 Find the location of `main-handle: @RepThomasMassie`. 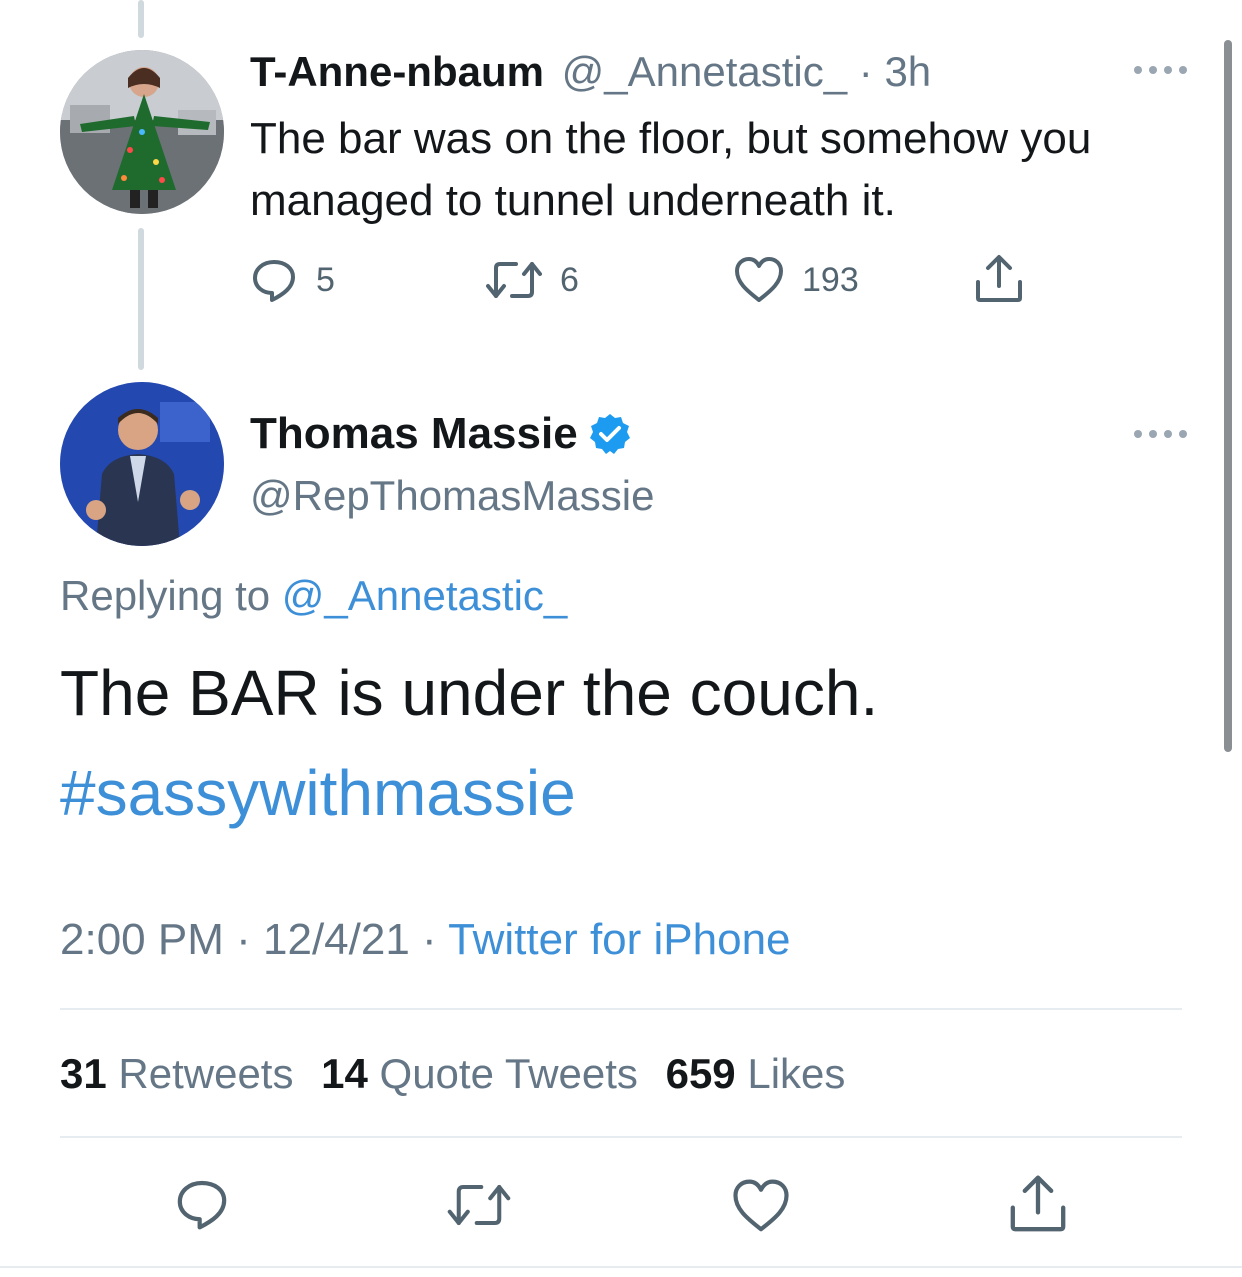

main-handle: @RepThomasMassie is located at coordinates (452, 496).